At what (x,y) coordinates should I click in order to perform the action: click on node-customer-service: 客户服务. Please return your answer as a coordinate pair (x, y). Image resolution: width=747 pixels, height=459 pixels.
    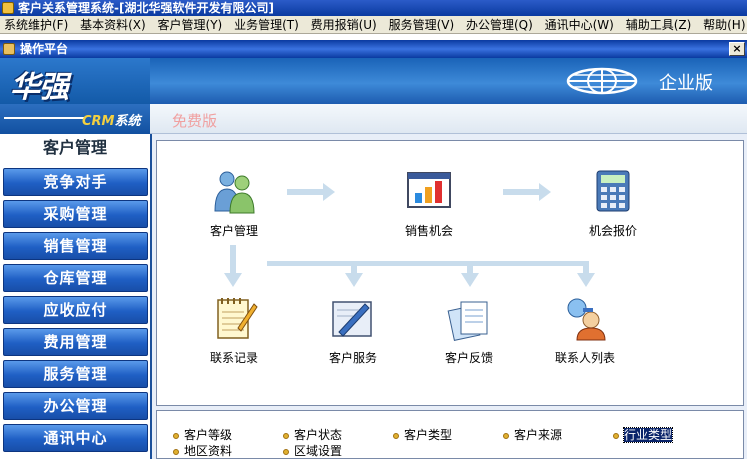
    Looking at the image, I should click on (353, 330).